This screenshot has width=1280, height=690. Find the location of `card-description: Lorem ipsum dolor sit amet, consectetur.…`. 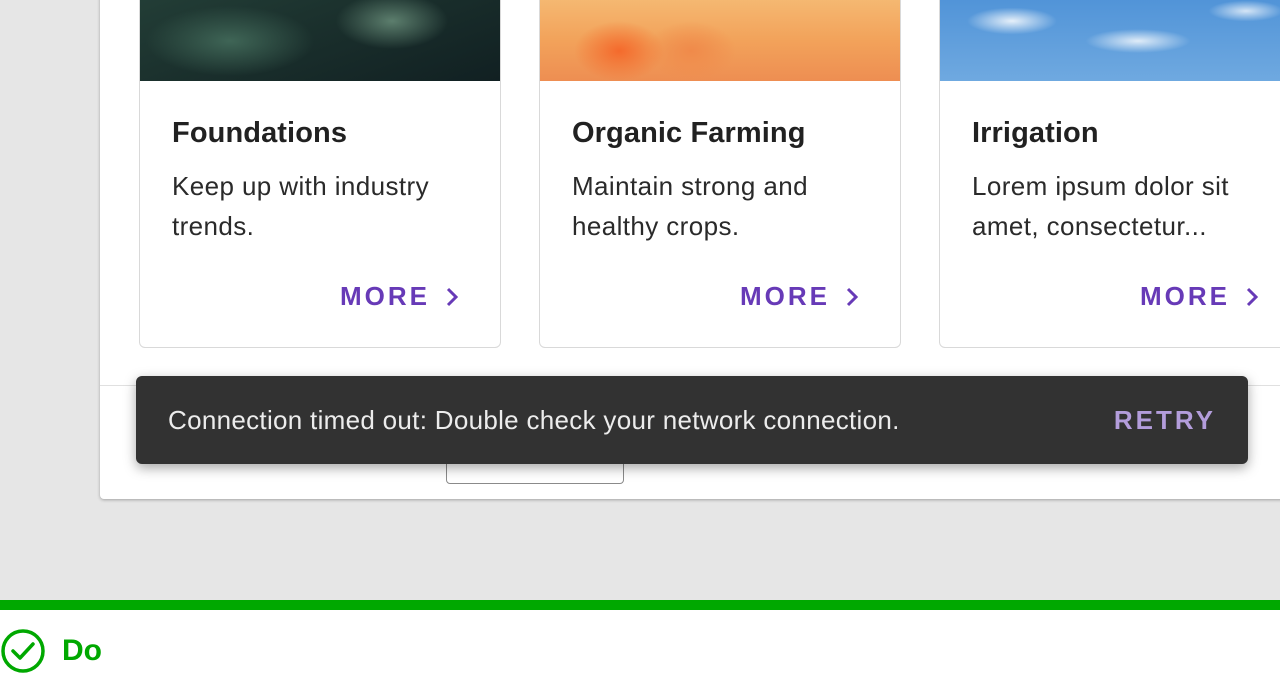

card-description: Lorem ipsum dolor sit amet, consectetur.… is located at coordinates (1100, 206).